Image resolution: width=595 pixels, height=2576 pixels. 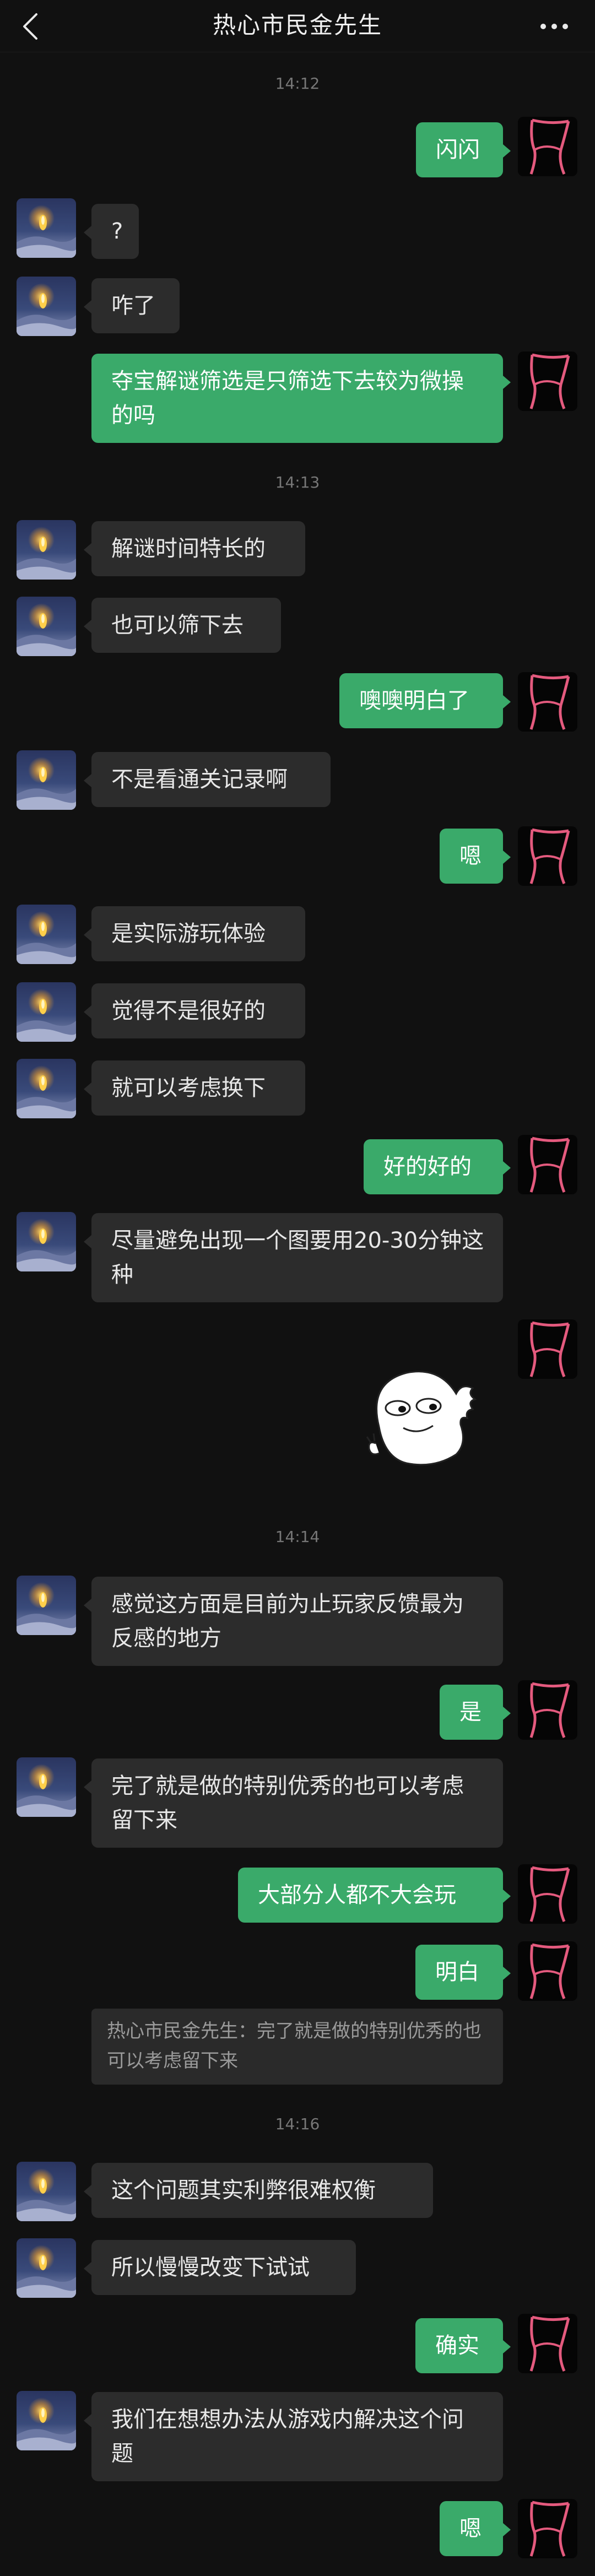 What do you see at coordinates (374, 1896) in the screenshot?
I see `message-bubble: 大部分人都不大会玩` at bounding box center [374, 1896].